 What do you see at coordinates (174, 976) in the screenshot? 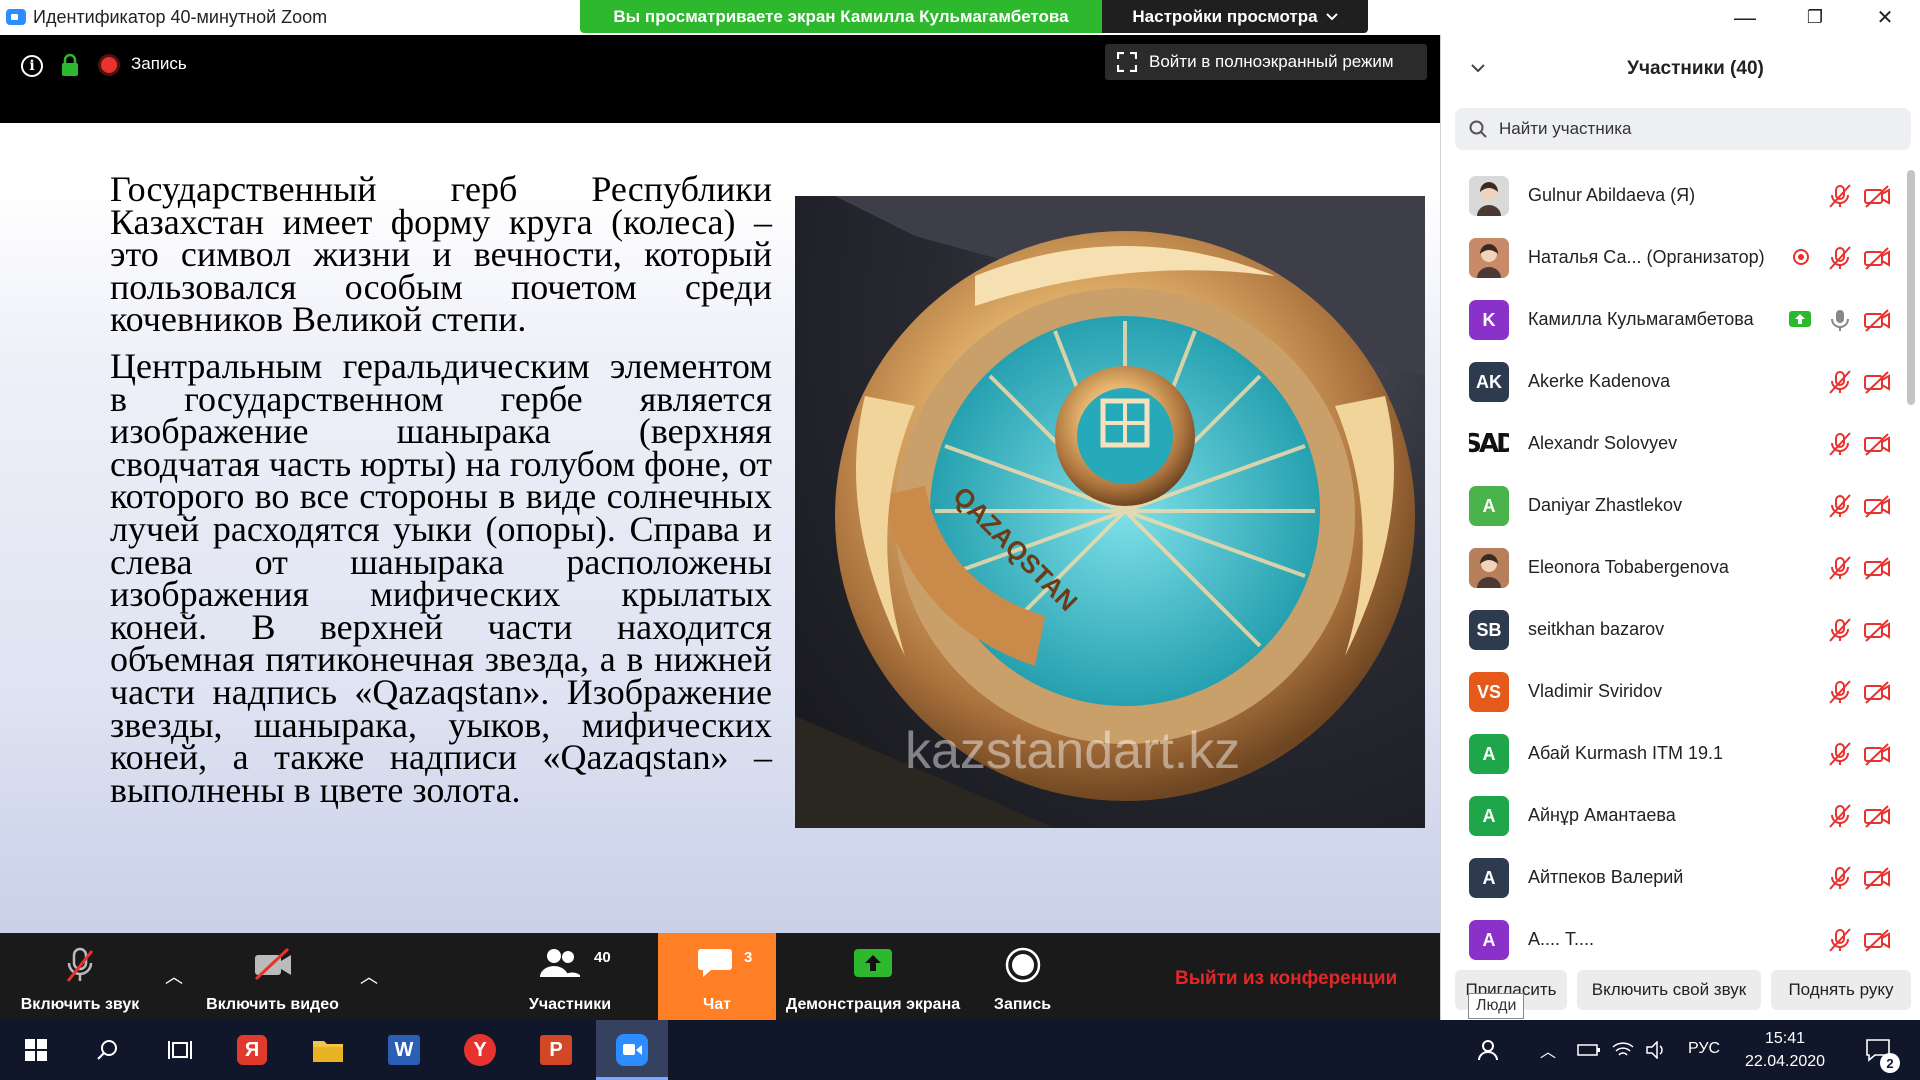
I see `audio-options-caret-icon: ︿` at bounding box center [174, 976].